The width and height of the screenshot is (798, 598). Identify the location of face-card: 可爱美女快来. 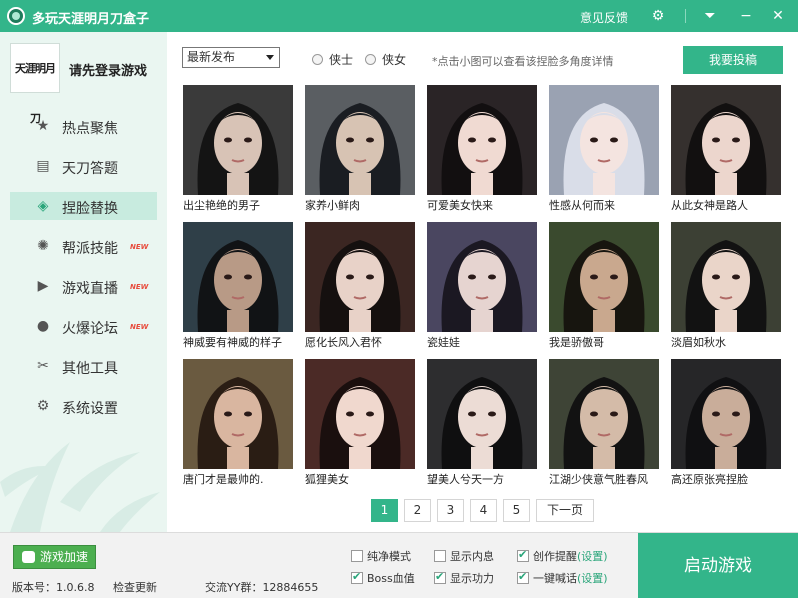
(482, 150).